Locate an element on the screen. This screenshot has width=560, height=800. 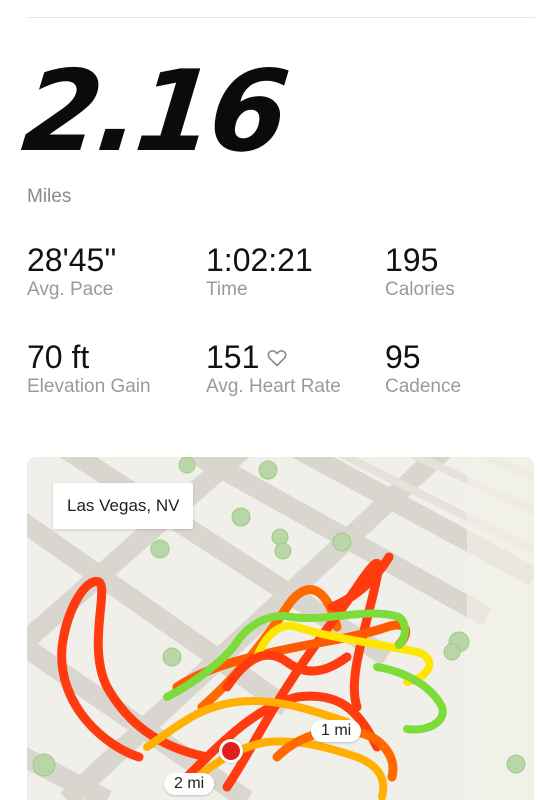
cadence-value: 95 is located at coordinates (403, 357).